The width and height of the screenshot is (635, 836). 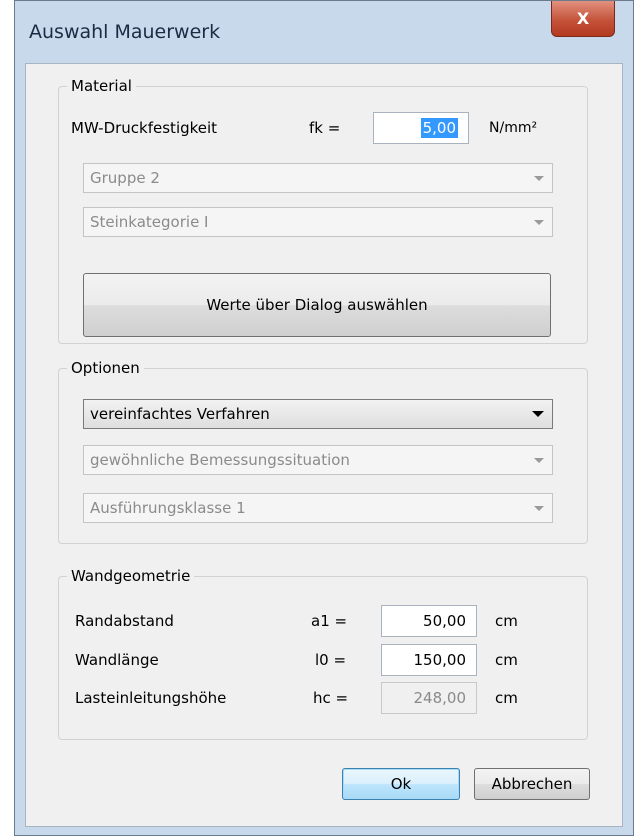 I want to click on class-combo-value: Ausführungsklasse 1, so click(x=168, y=508).